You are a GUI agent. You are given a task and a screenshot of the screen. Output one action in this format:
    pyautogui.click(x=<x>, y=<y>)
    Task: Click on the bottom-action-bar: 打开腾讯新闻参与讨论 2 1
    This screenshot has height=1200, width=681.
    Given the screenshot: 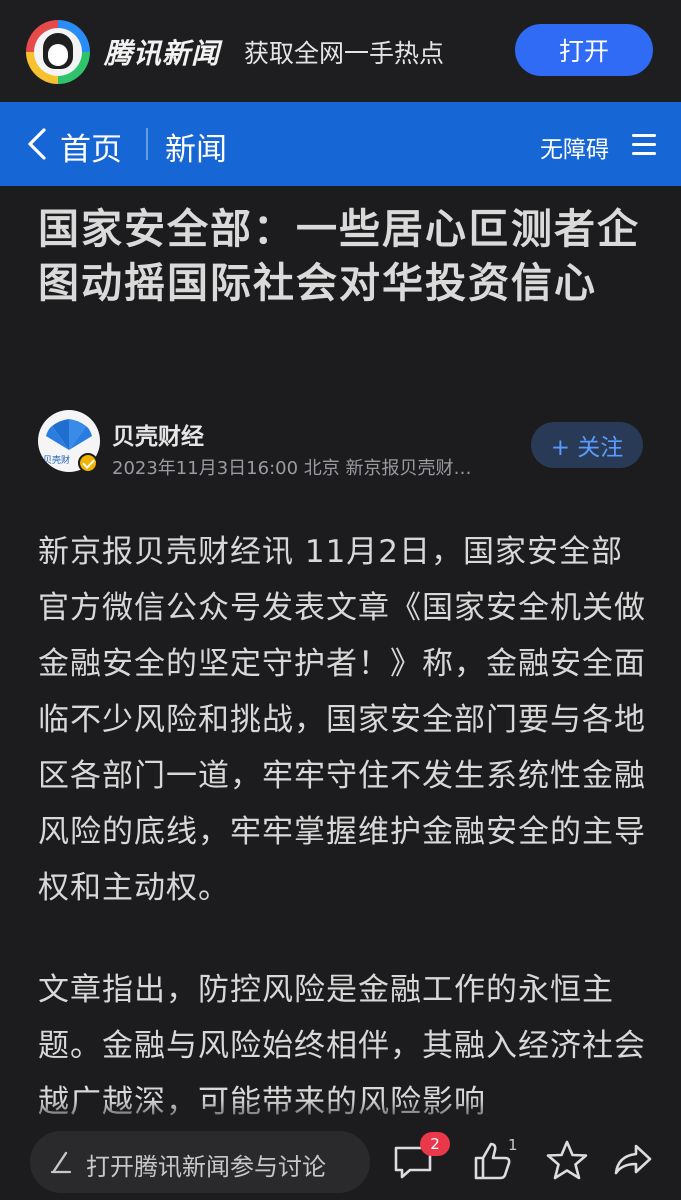 What is the action you would take?
    pyautogui.click(x=340, y=1162)
    